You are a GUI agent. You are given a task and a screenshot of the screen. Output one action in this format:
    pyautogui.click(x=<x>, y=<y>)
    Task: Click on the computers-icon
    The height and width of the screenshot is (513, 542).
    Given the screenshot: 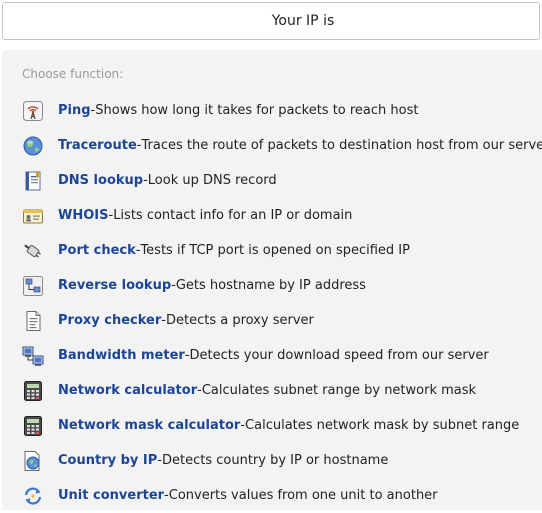 What is the action you would take?
    pyautogui.click(x=33, y=356)
    